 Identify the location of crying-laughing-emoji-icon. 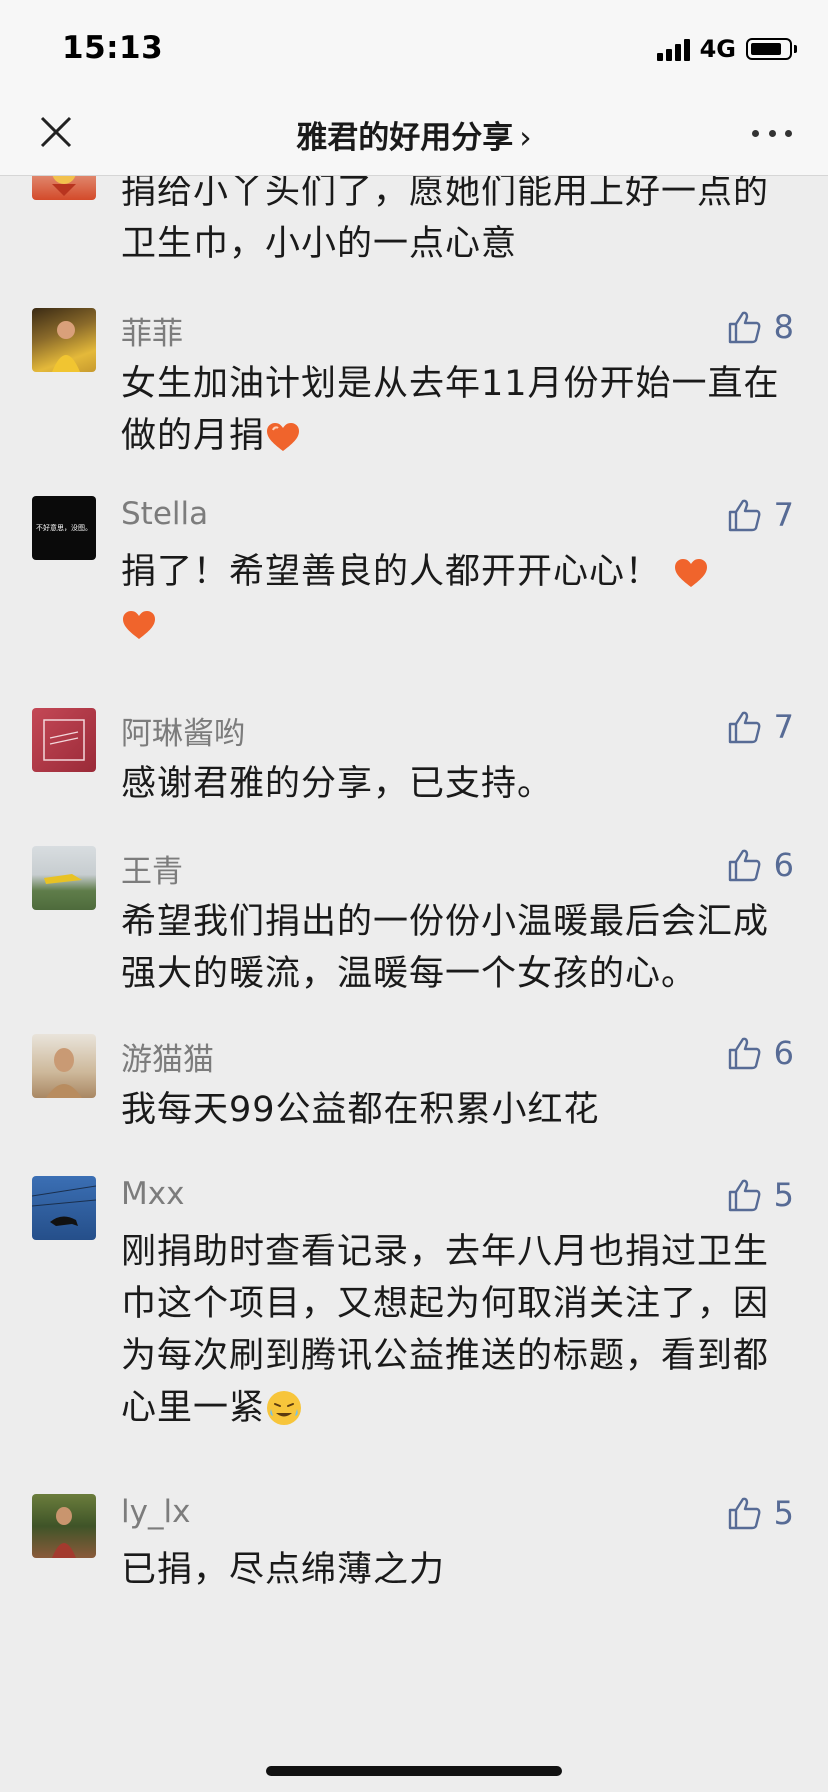
(284, 1408).